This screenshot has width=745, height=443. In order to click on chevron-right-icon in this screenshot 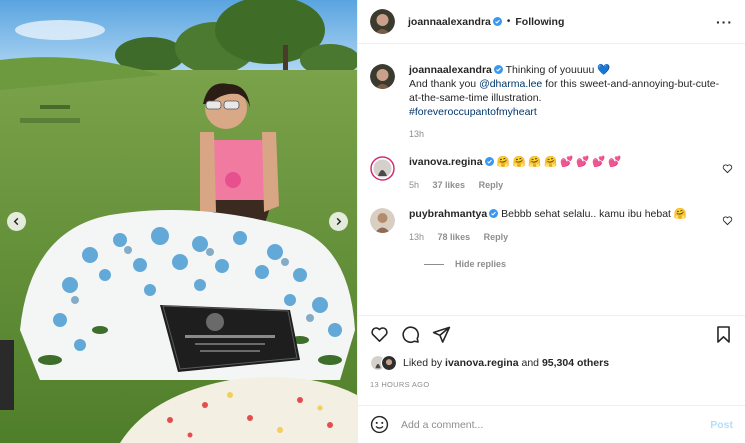, I will do `click(339, 221)`.